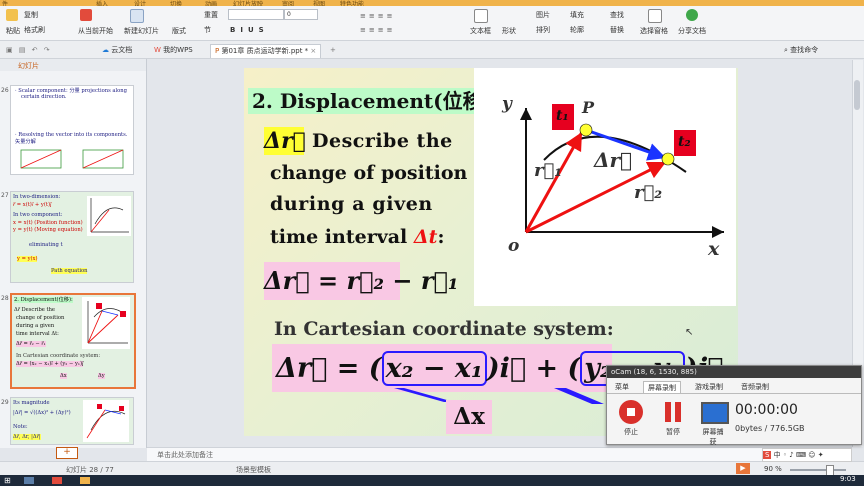 This screenshot has width=864, height=486. Describe the element at coordinates (37, 197) in the screenshot. I see `thumb-text: In two-dimension:` at that location.